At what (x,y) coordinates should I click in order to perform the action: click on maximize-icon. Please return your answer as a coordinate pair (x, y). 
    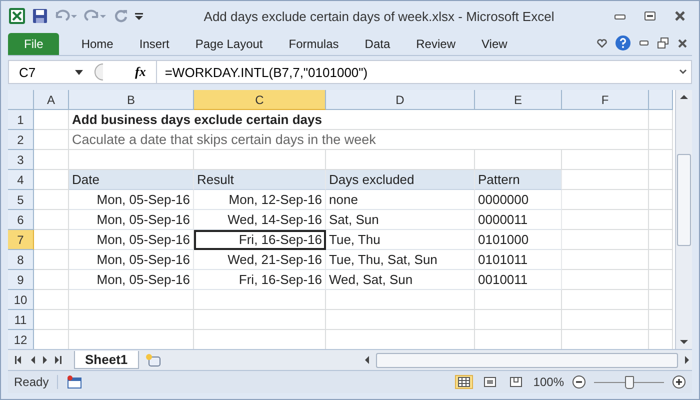
    Looking at the image, I should click on (650, 16).